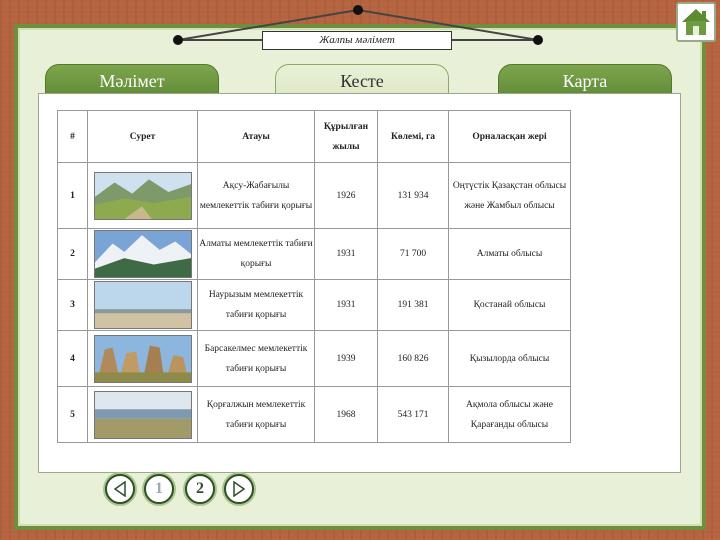 The width and height of the screenshot is (720, 540). Describe the element at coordinates (256, 195) in the screenshot. I see `row-name: Ақсу-Жабағылы мемлекеттік табиғи қорығы` at that location.